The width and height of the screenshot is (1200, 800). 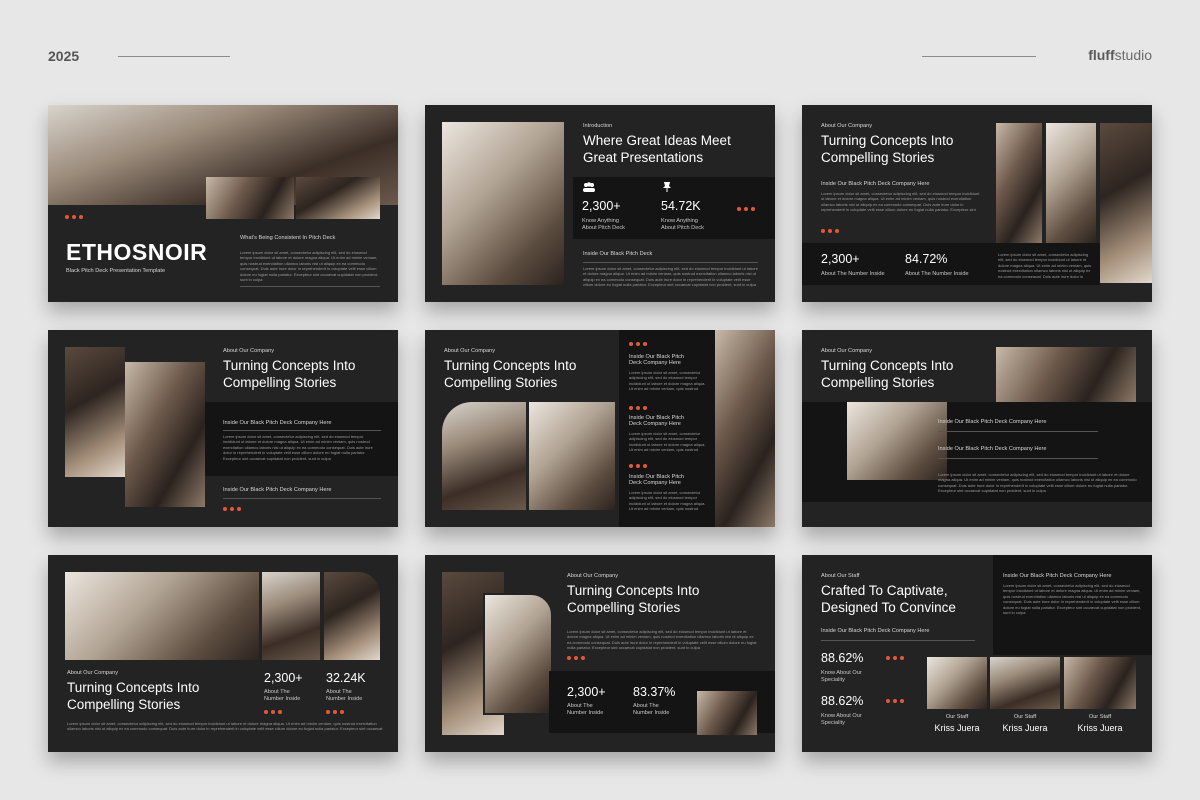 I want to click on photo-top, so click(x=1066, y=374).